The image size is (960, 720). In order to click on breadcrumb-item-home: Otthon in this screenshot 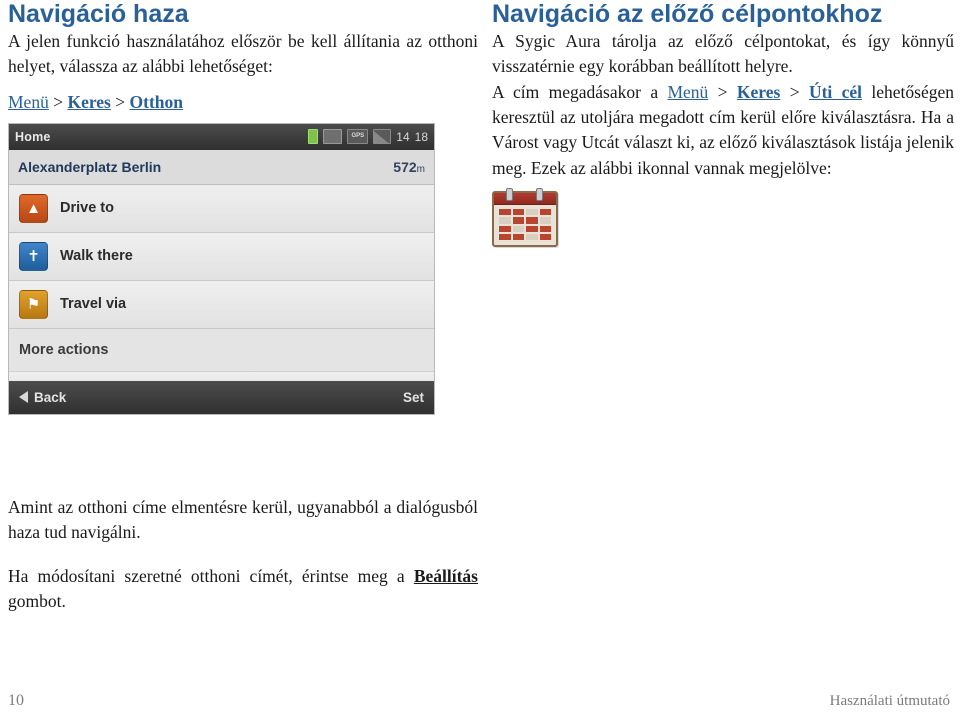, I will do `click(156, 102)`.